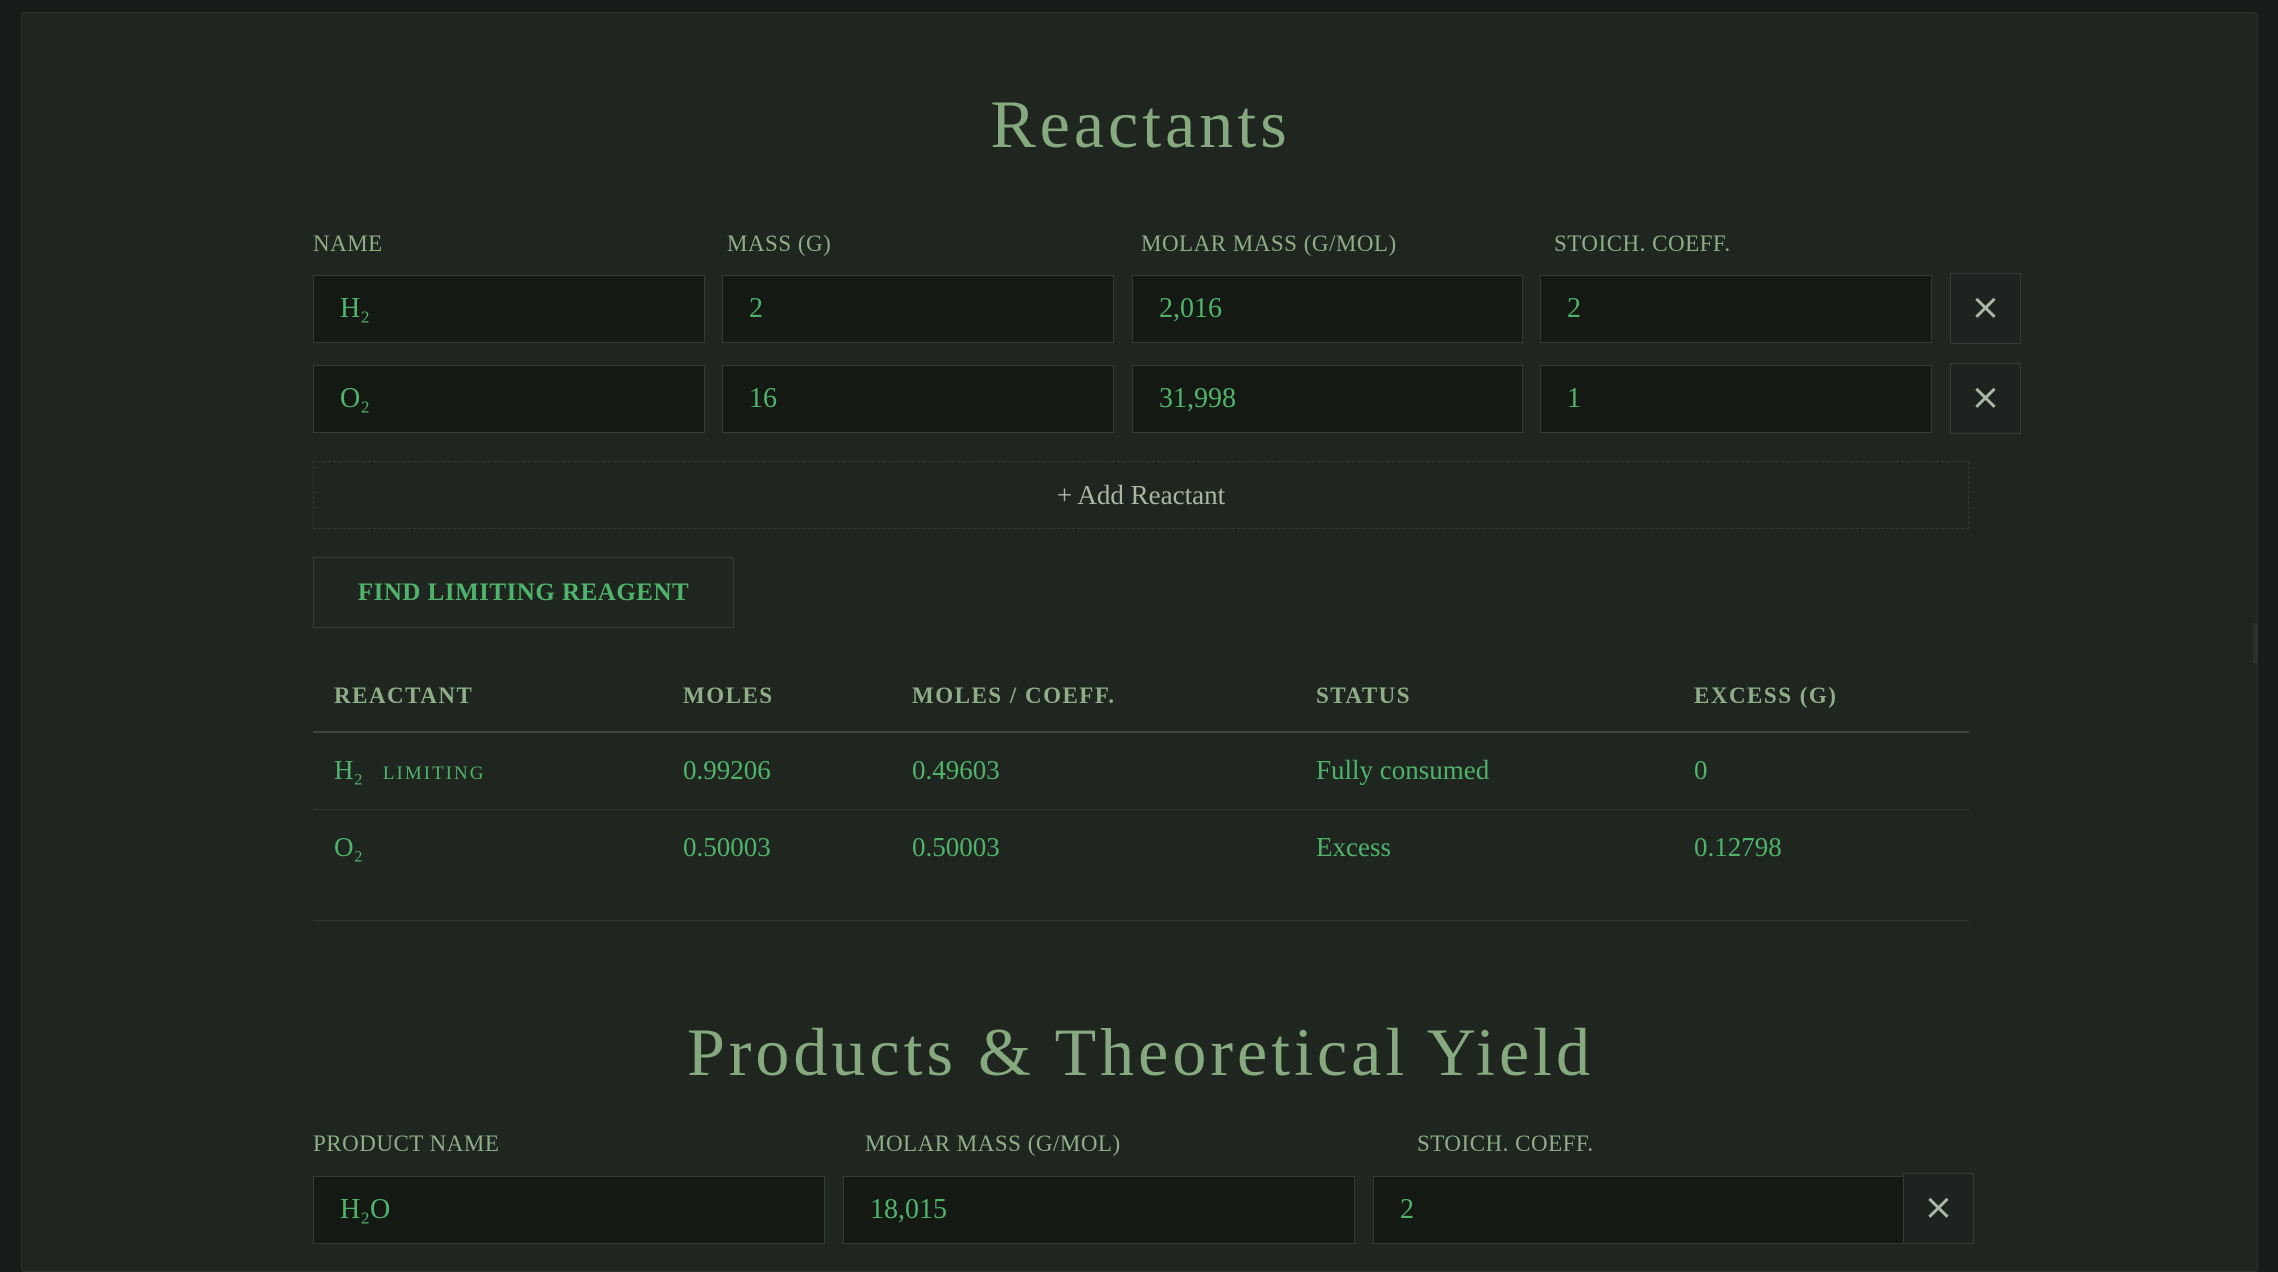 This screenshot has height=1272, width=2278. I want to click on name-column-label: NAME, so click(348, 243).